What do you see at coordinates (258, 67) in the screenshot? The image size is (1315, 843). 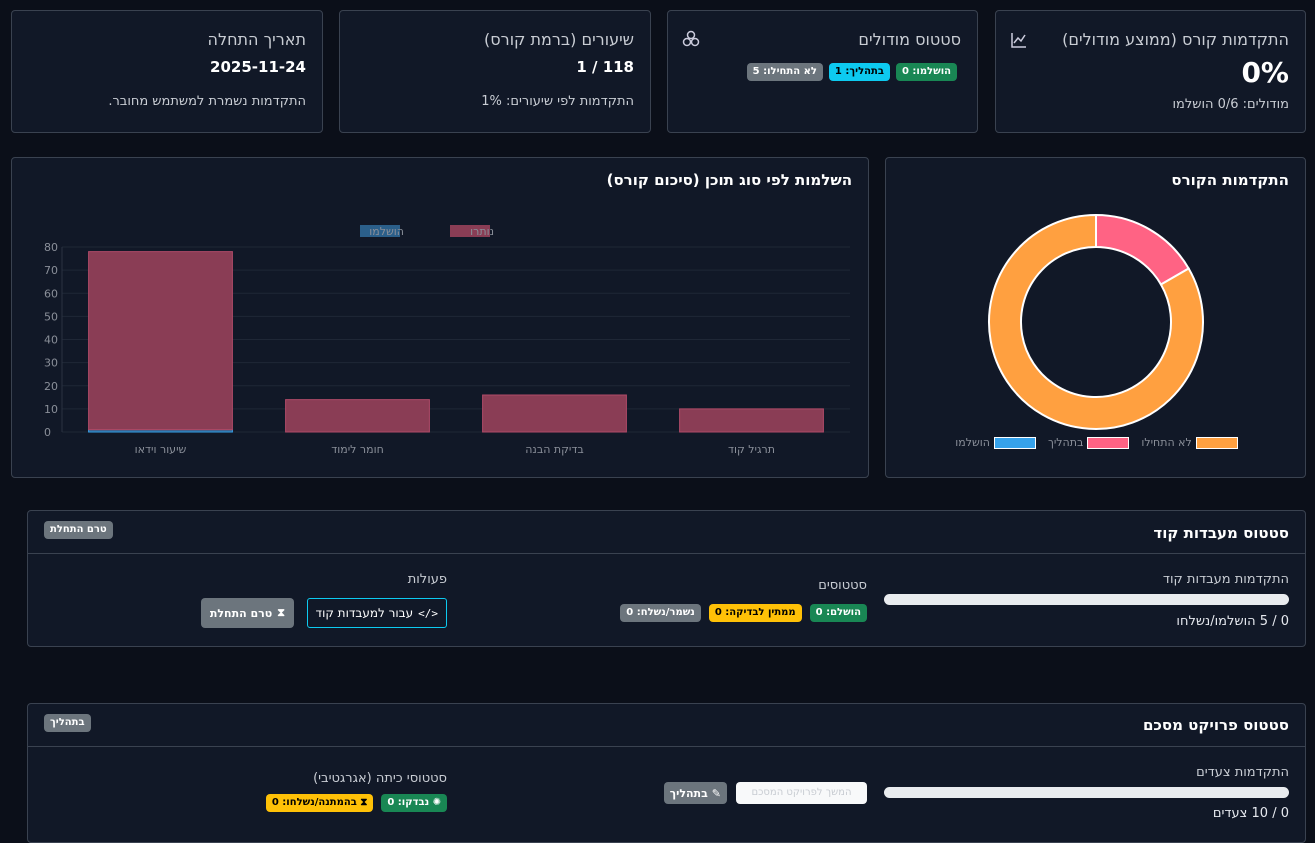 I see `stat-value: 2025-11-24` at bounding box center [258, 67].